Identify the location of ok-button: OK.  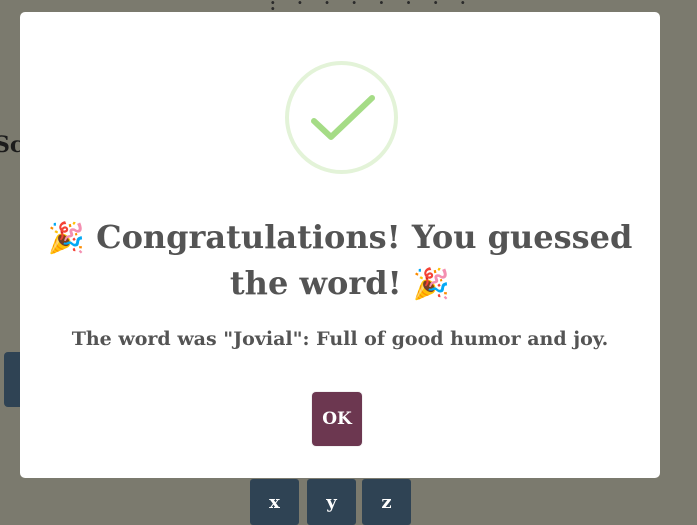
(337, 419).